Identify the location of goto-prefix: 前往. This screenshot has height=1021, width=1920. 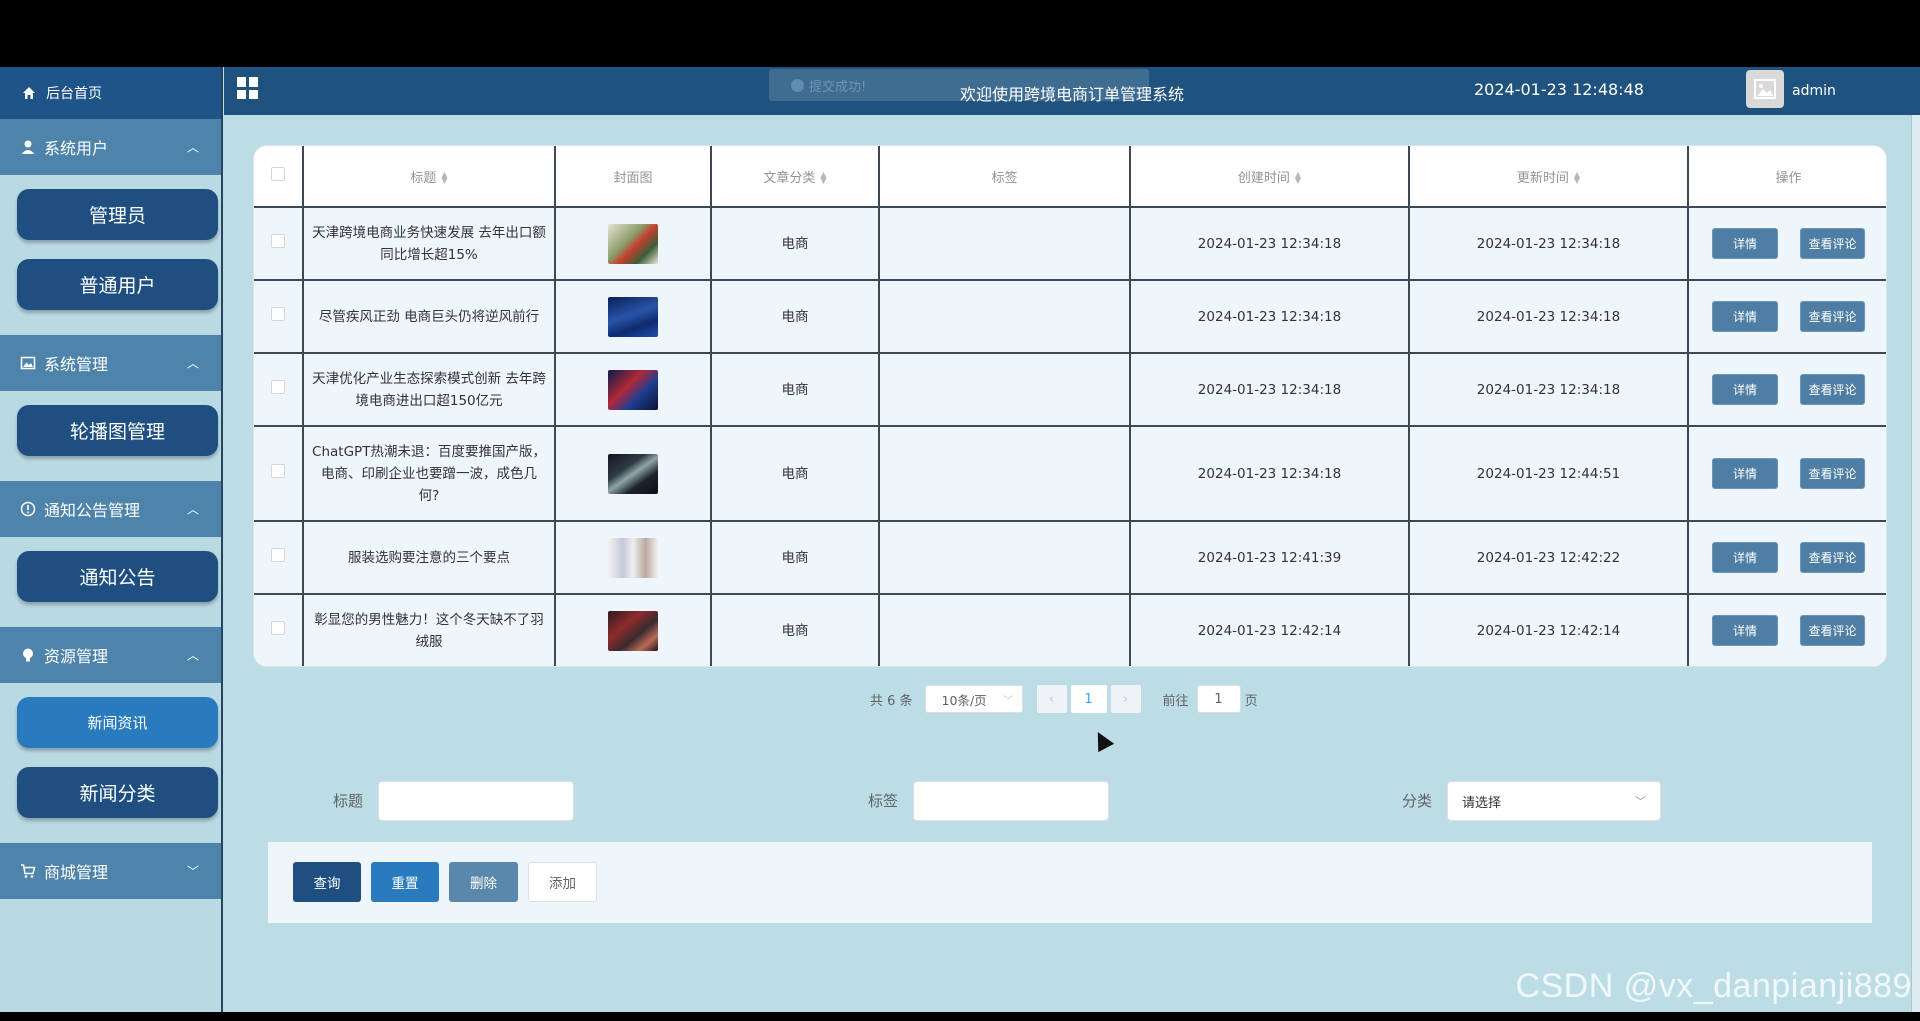
(1175, 701).